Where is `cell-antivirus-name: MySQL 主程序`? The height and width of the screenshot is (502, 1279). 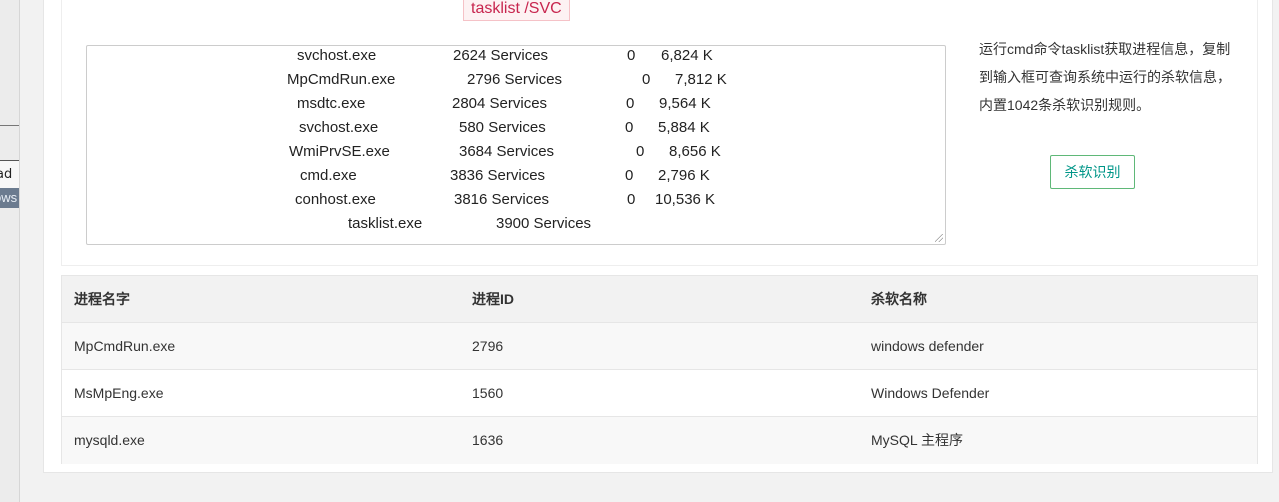
cell-antivirus-name: MySQL 主程序 is located at coordinates (917, 440).